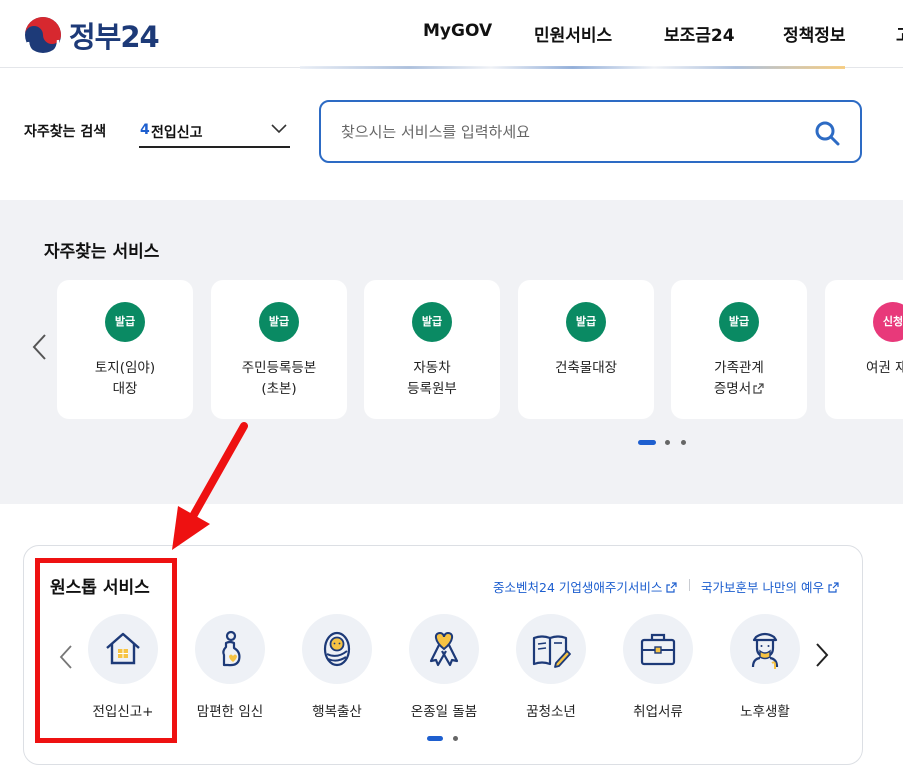  Describe the element at coordinates (432, 378) in the screenshot. I see `service-card-label: 자동차 등록원부` at that location.